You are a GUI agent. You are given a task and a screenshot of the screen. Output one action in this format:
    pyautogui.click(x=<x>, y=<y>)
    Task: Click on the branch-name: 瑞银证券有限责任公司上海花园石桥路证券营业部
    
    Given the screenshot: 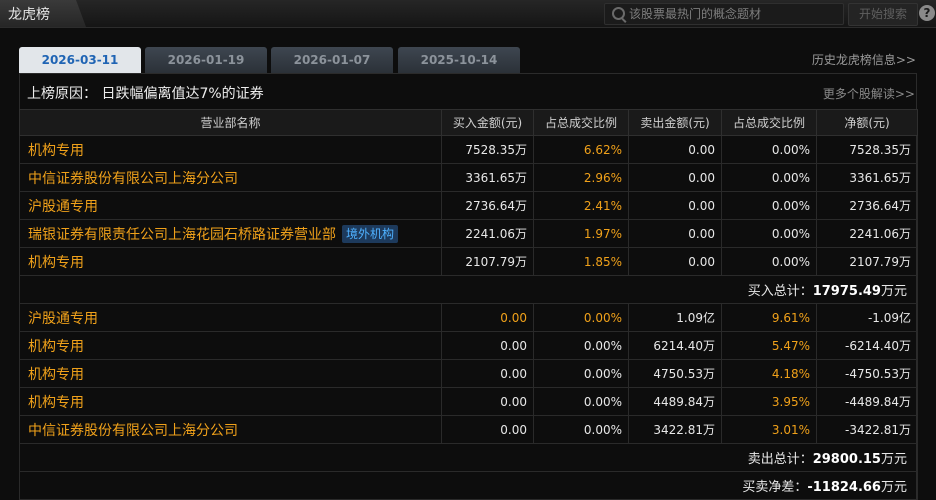 What is the action you would take?
    pyautogui.click(x=182, y=235)
    